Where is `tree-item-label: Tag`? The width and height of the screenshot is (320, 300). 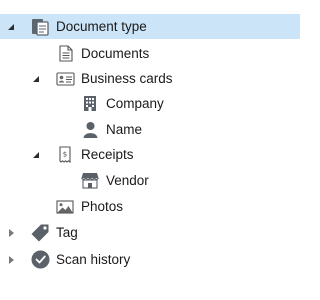
tree-item-label: Tag is located at coordinates (67, 232).